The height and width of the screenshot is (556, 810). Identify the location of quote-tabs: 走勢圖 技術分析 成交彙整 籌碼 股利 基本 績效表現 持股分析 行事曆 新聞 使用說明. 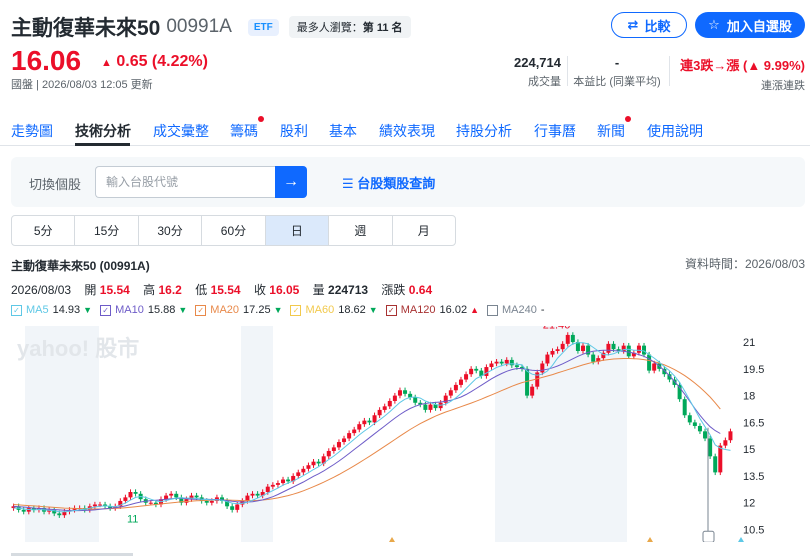
(405, 129).